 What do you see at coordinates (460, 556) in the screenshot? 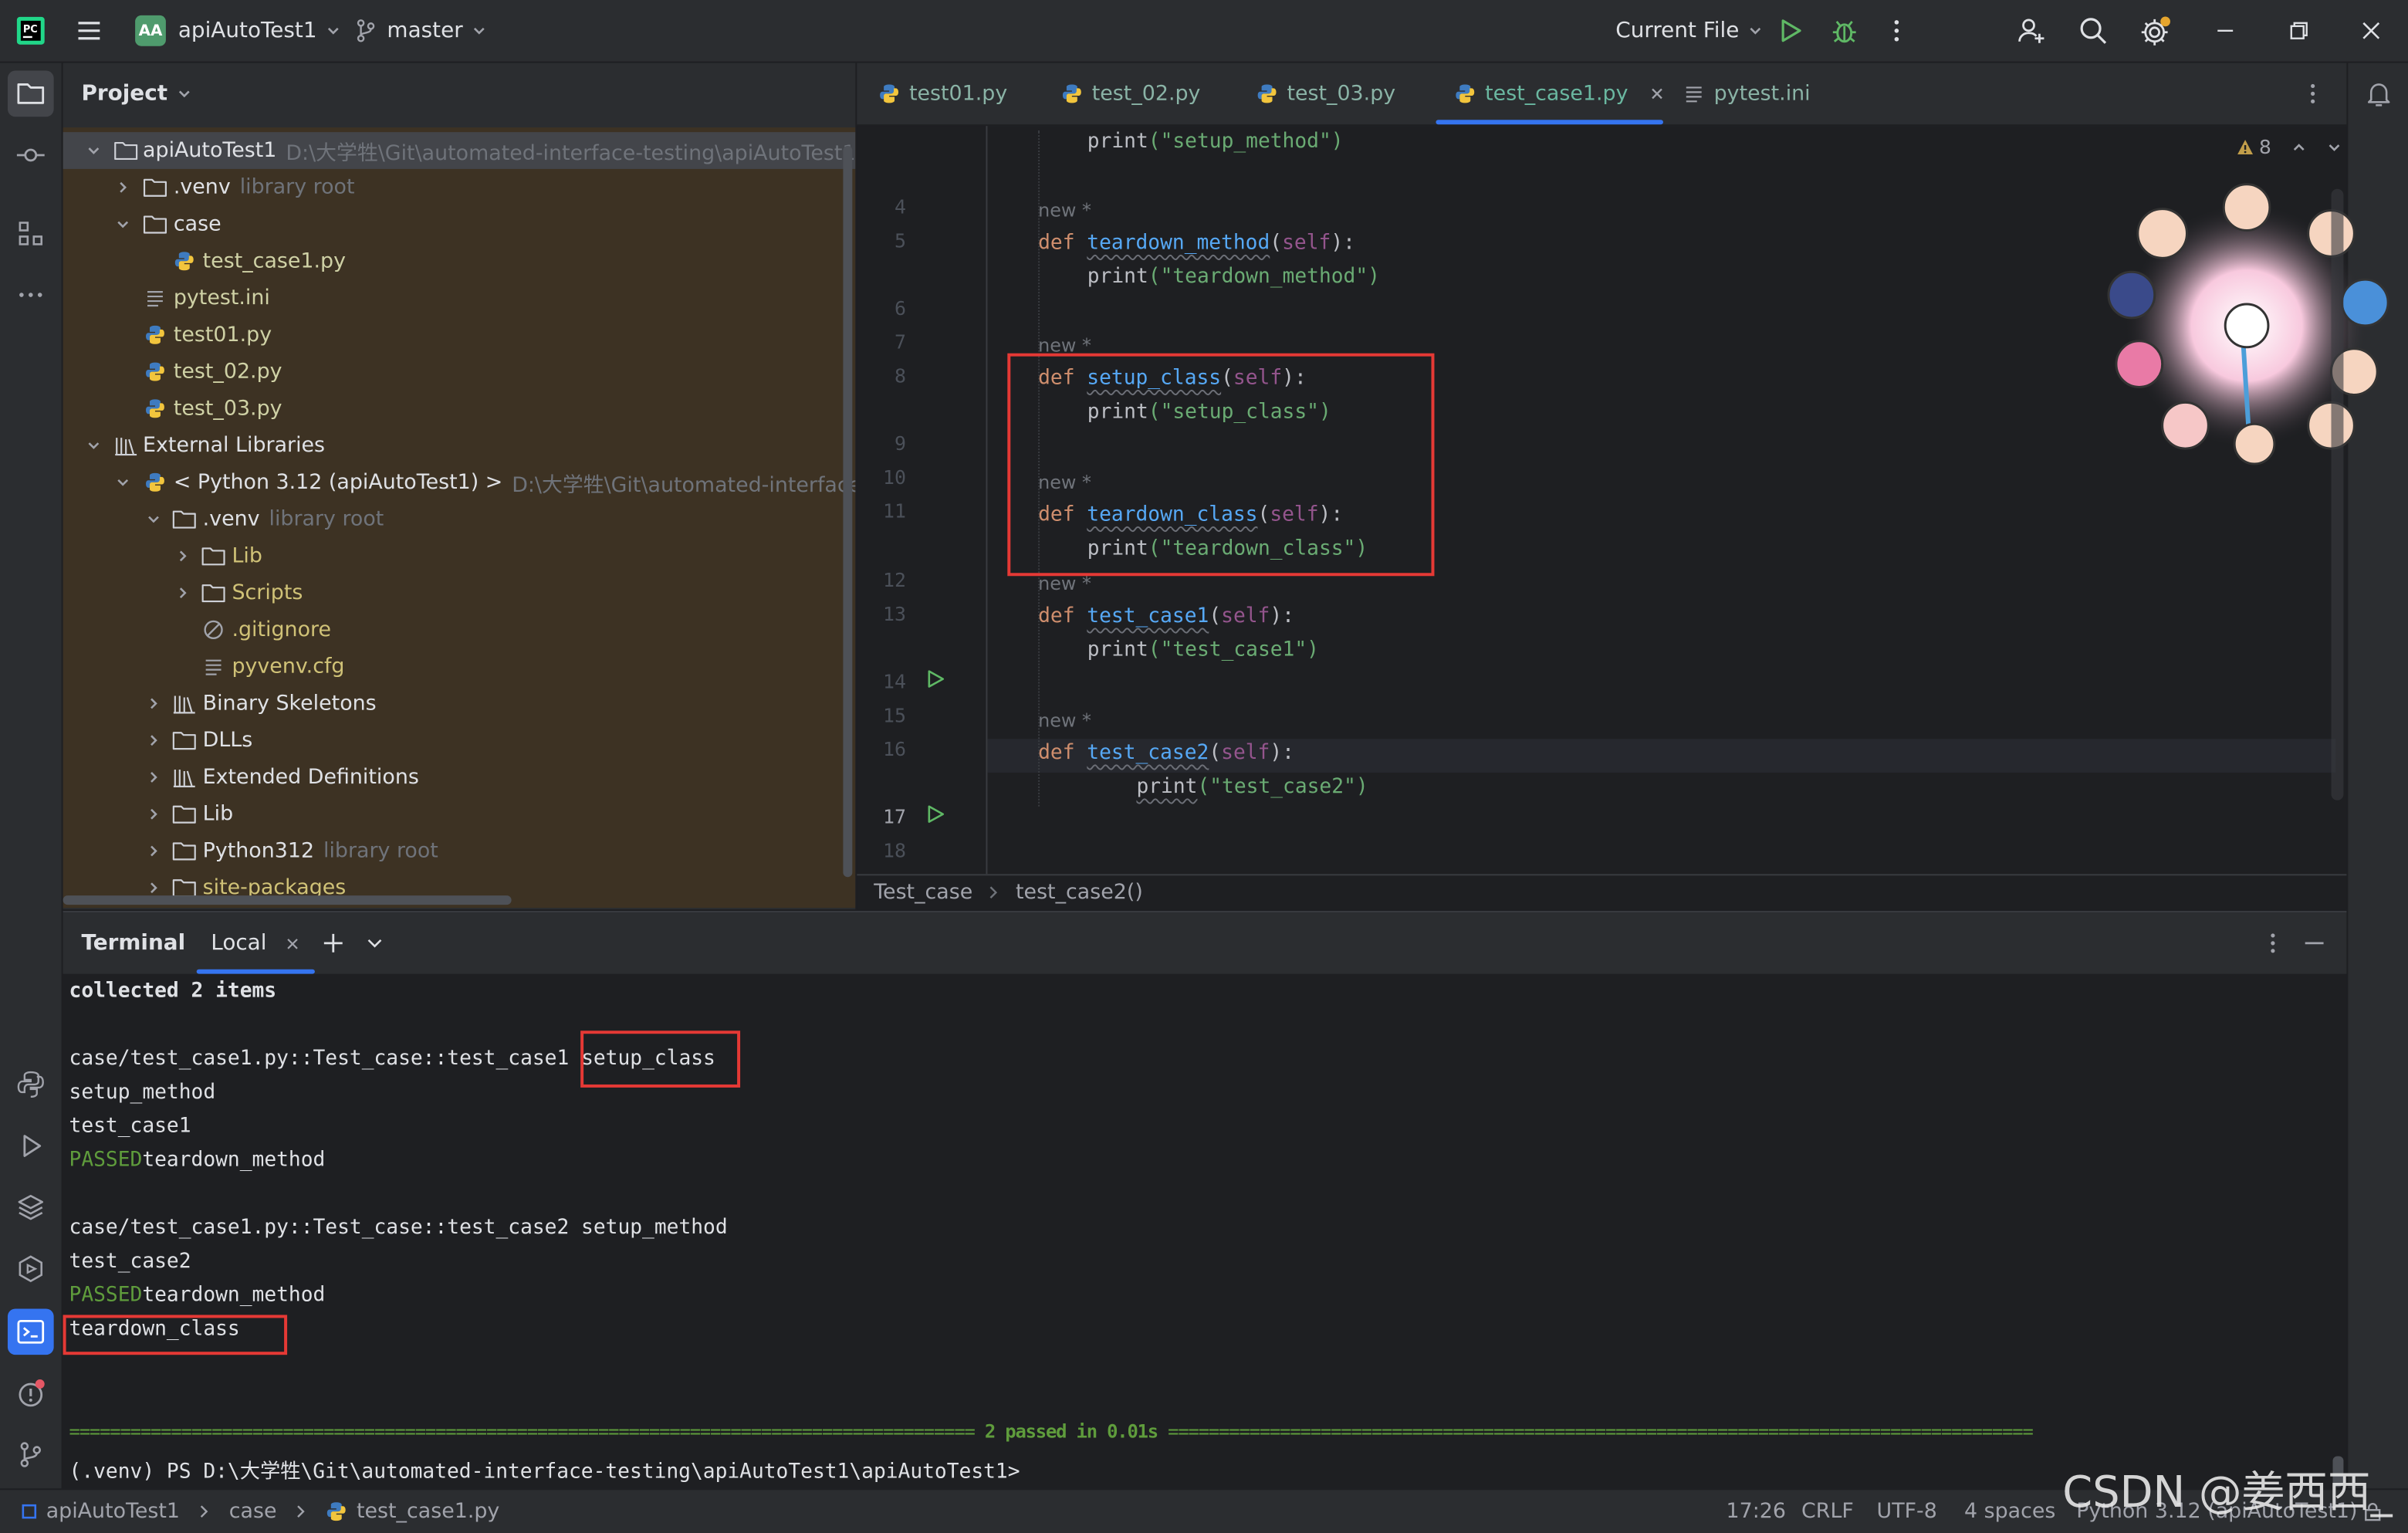
I see `tree-item-lib: Lib` at bounding box center [460, 556].